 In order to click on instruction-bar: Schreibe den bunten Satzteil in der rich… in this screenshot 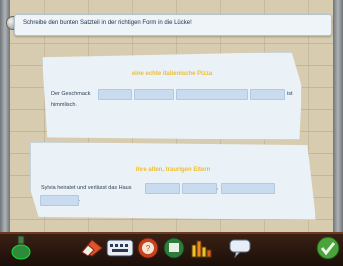, I will do `click(173, 25)`.